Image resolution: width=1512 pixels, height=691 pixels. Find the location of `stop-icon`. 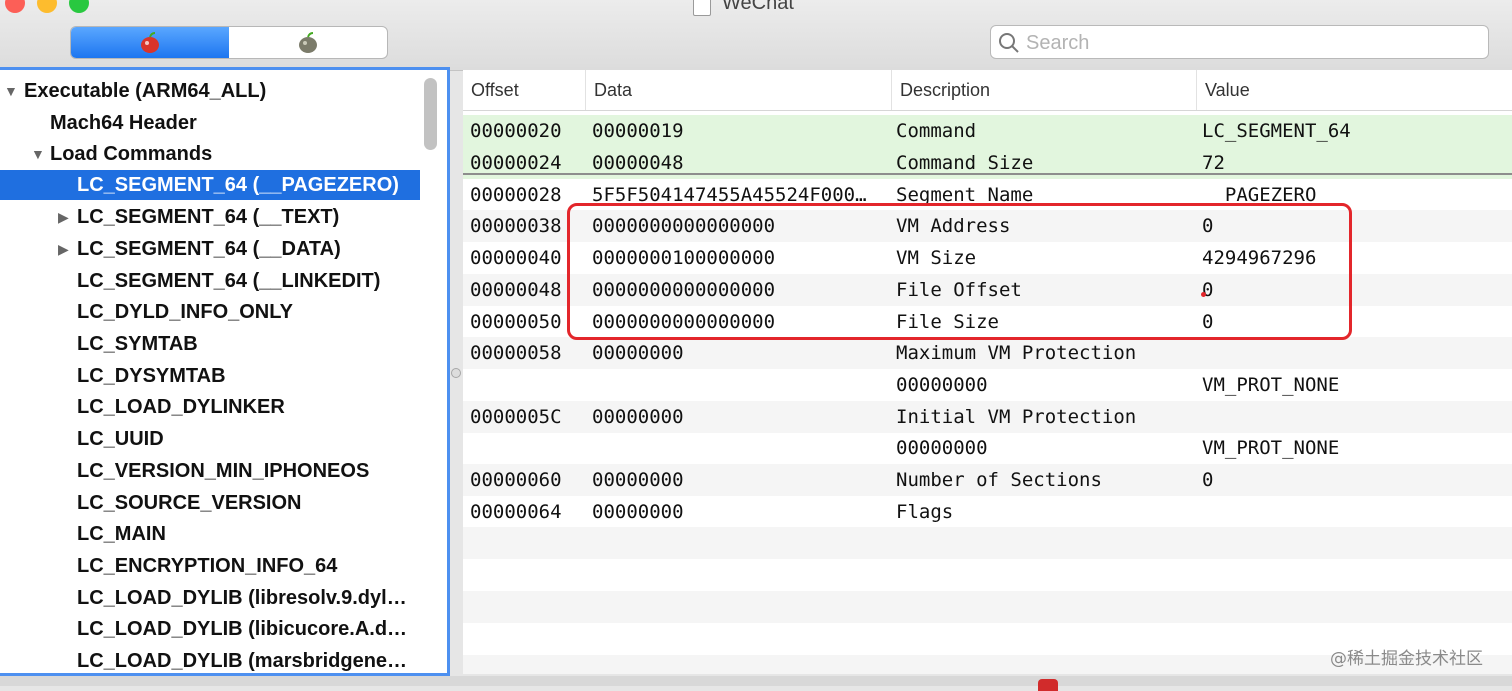

stop-icon is located at coordinates (1048, 685).